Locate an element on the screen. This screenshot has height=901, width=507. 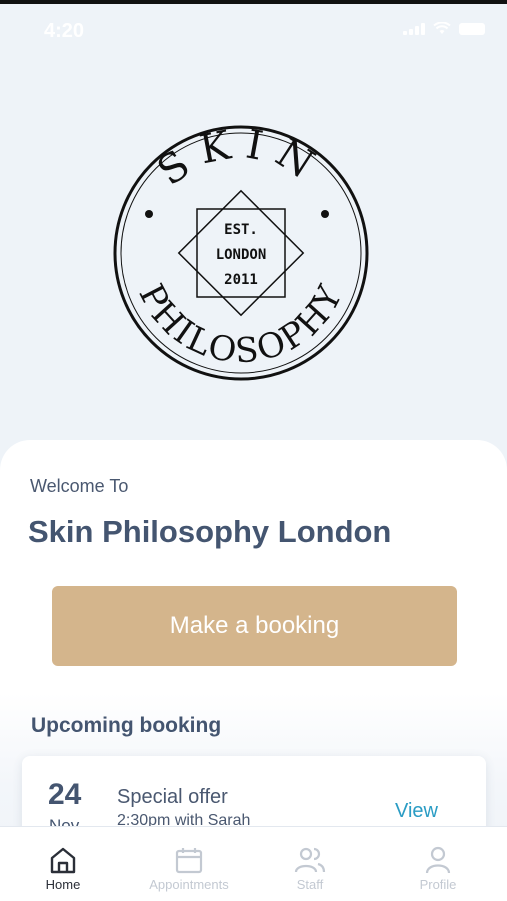
battery-icon is located at coordinates (472, 28).